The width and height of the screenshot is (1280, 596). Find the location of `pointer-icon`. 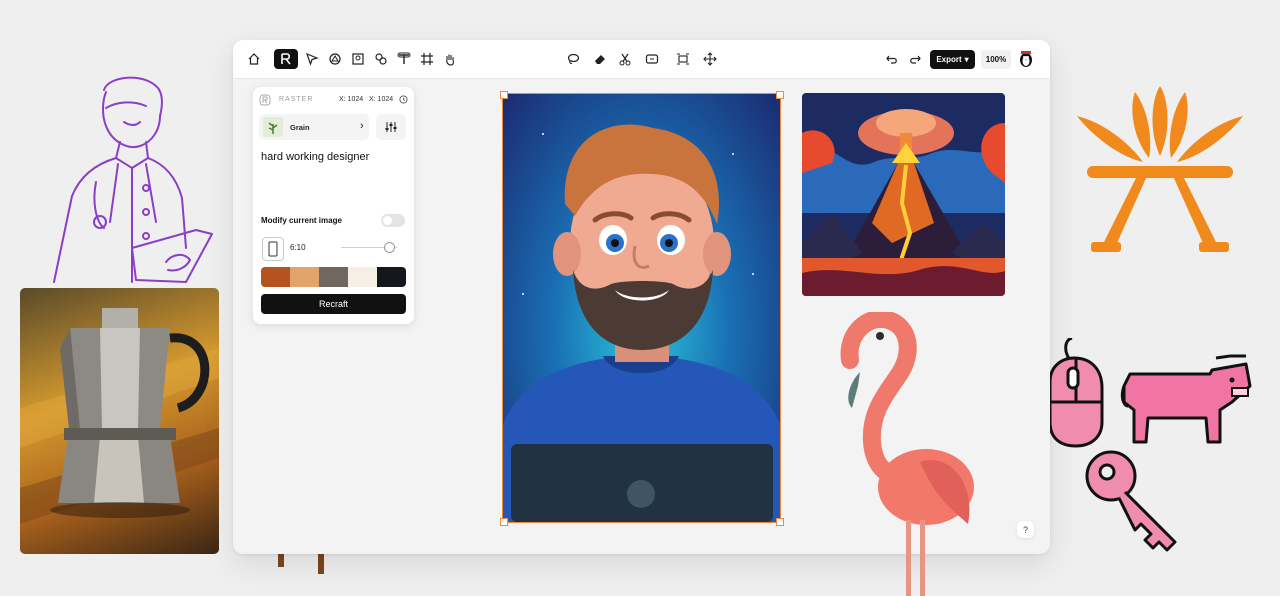

pointer-icon is located at coordinates (312, 59).